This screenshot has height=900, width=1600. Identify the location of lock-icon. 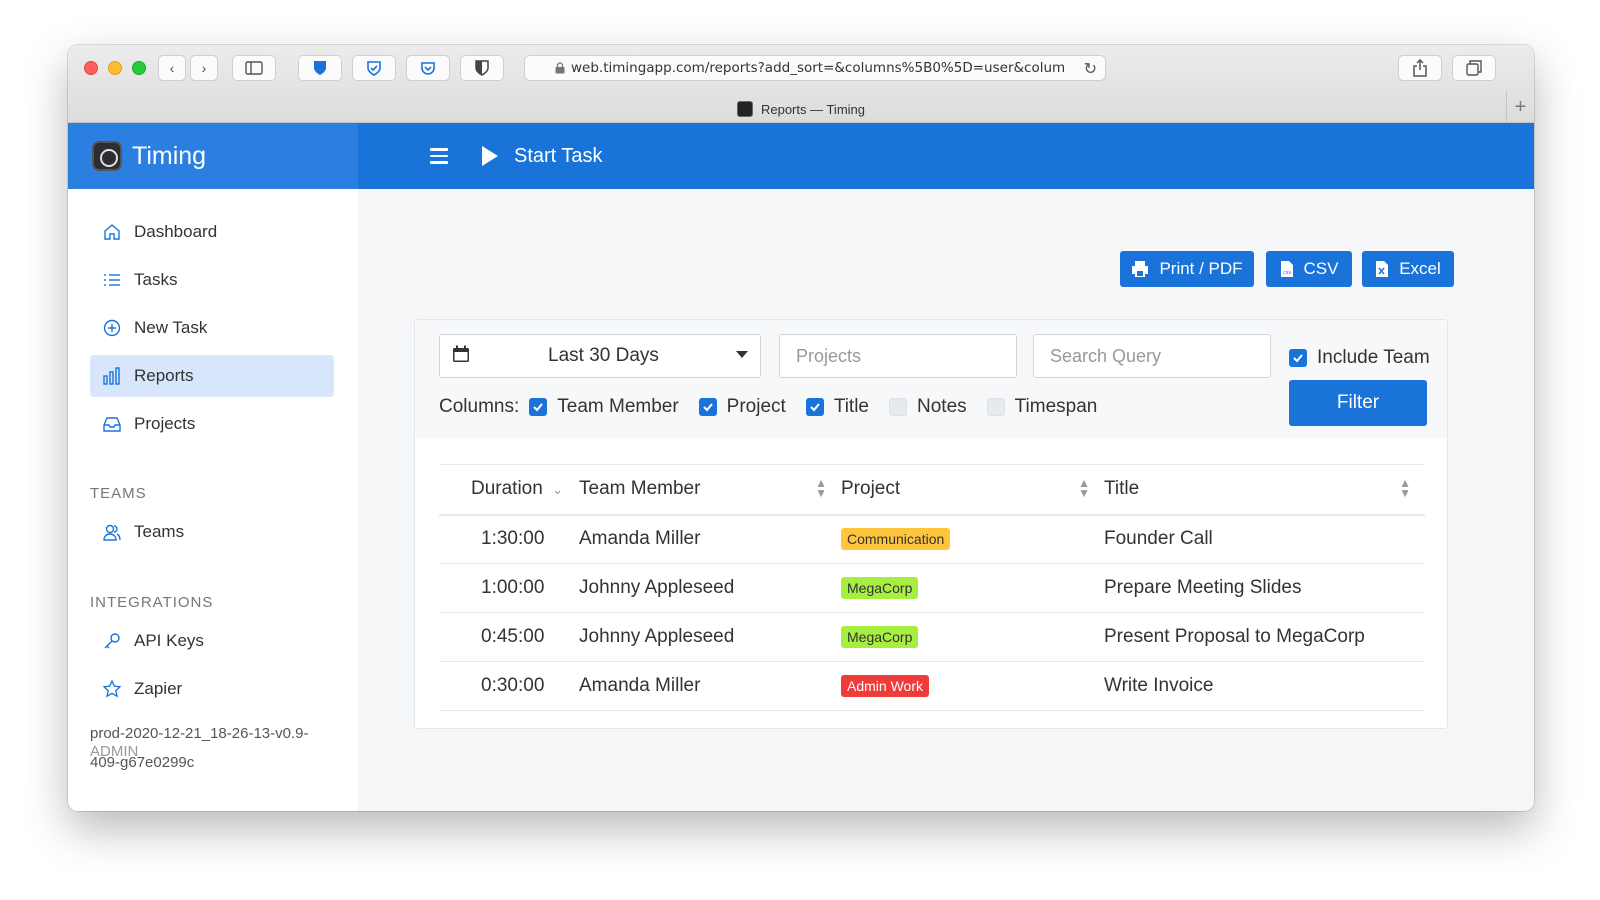
(560, 68).